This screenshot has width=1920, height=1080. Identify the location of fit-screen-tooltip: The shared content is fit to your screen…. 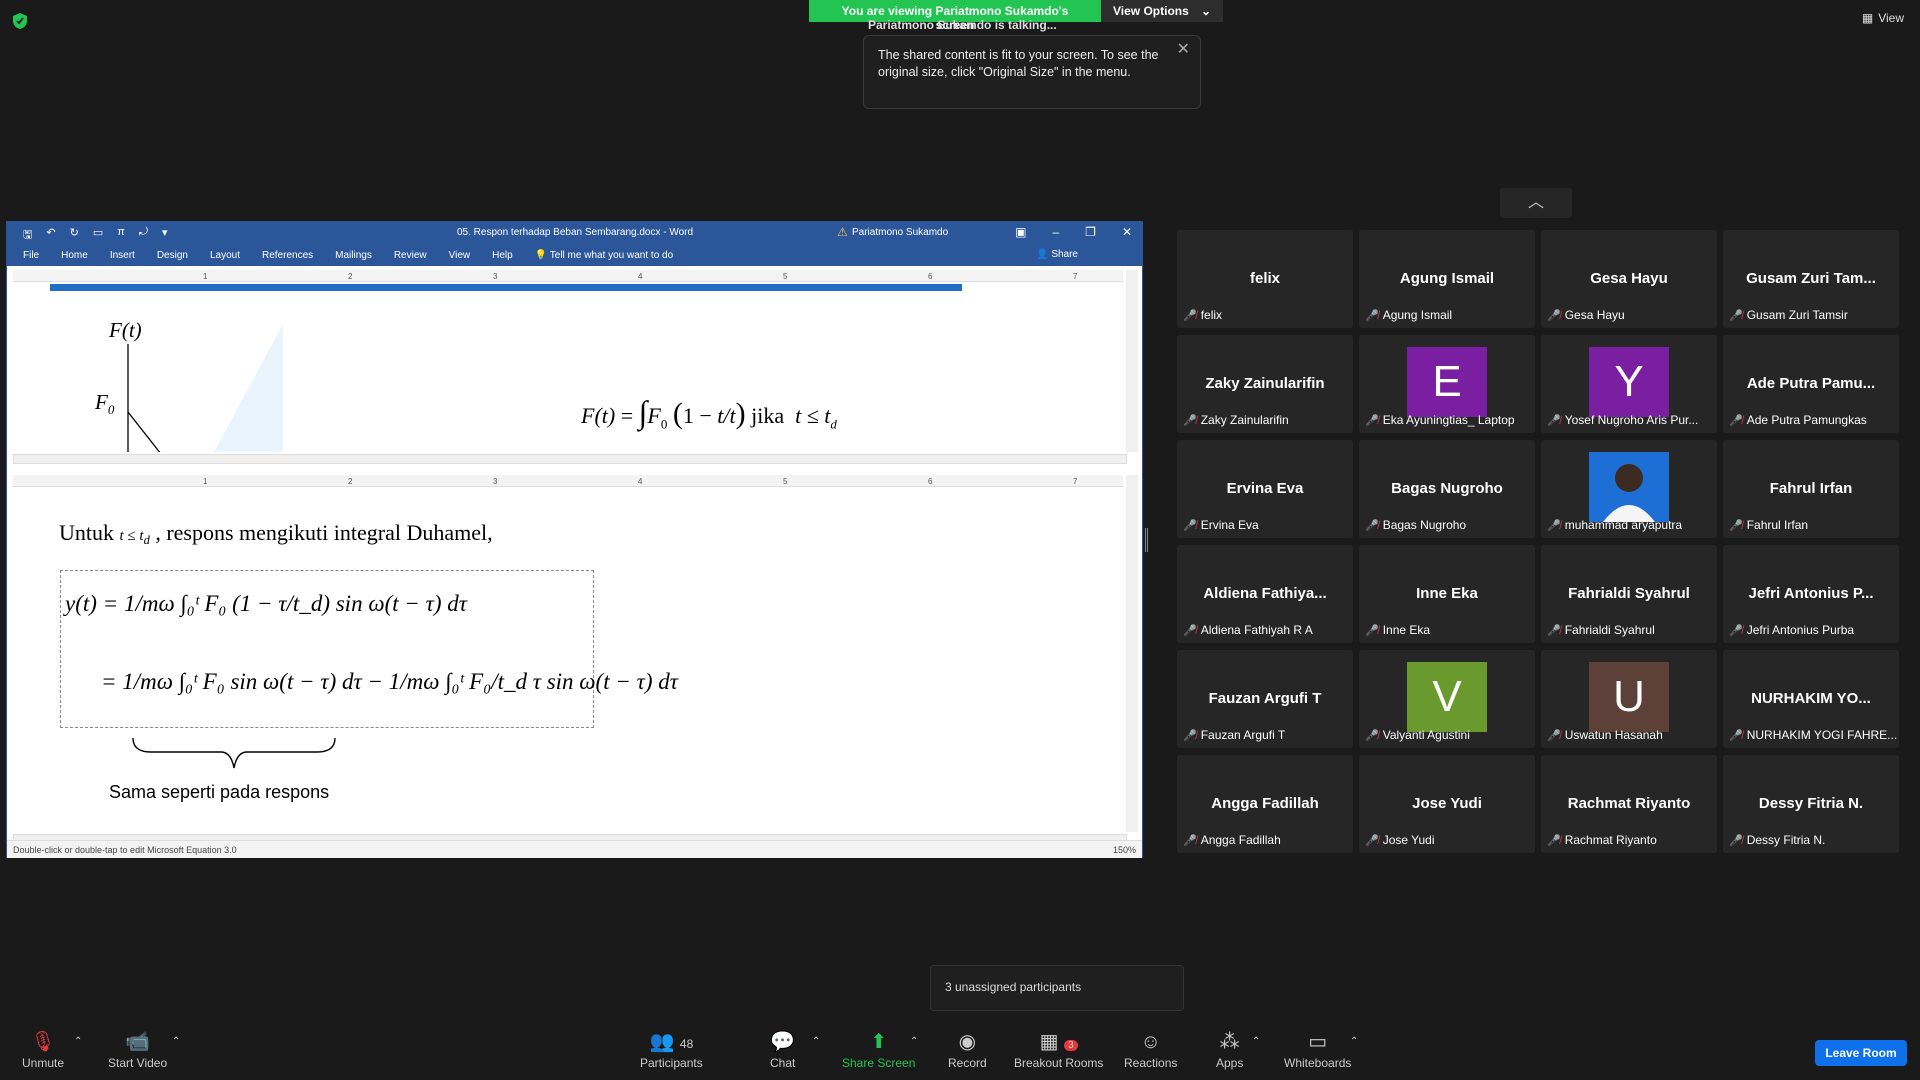
(1032, 72).